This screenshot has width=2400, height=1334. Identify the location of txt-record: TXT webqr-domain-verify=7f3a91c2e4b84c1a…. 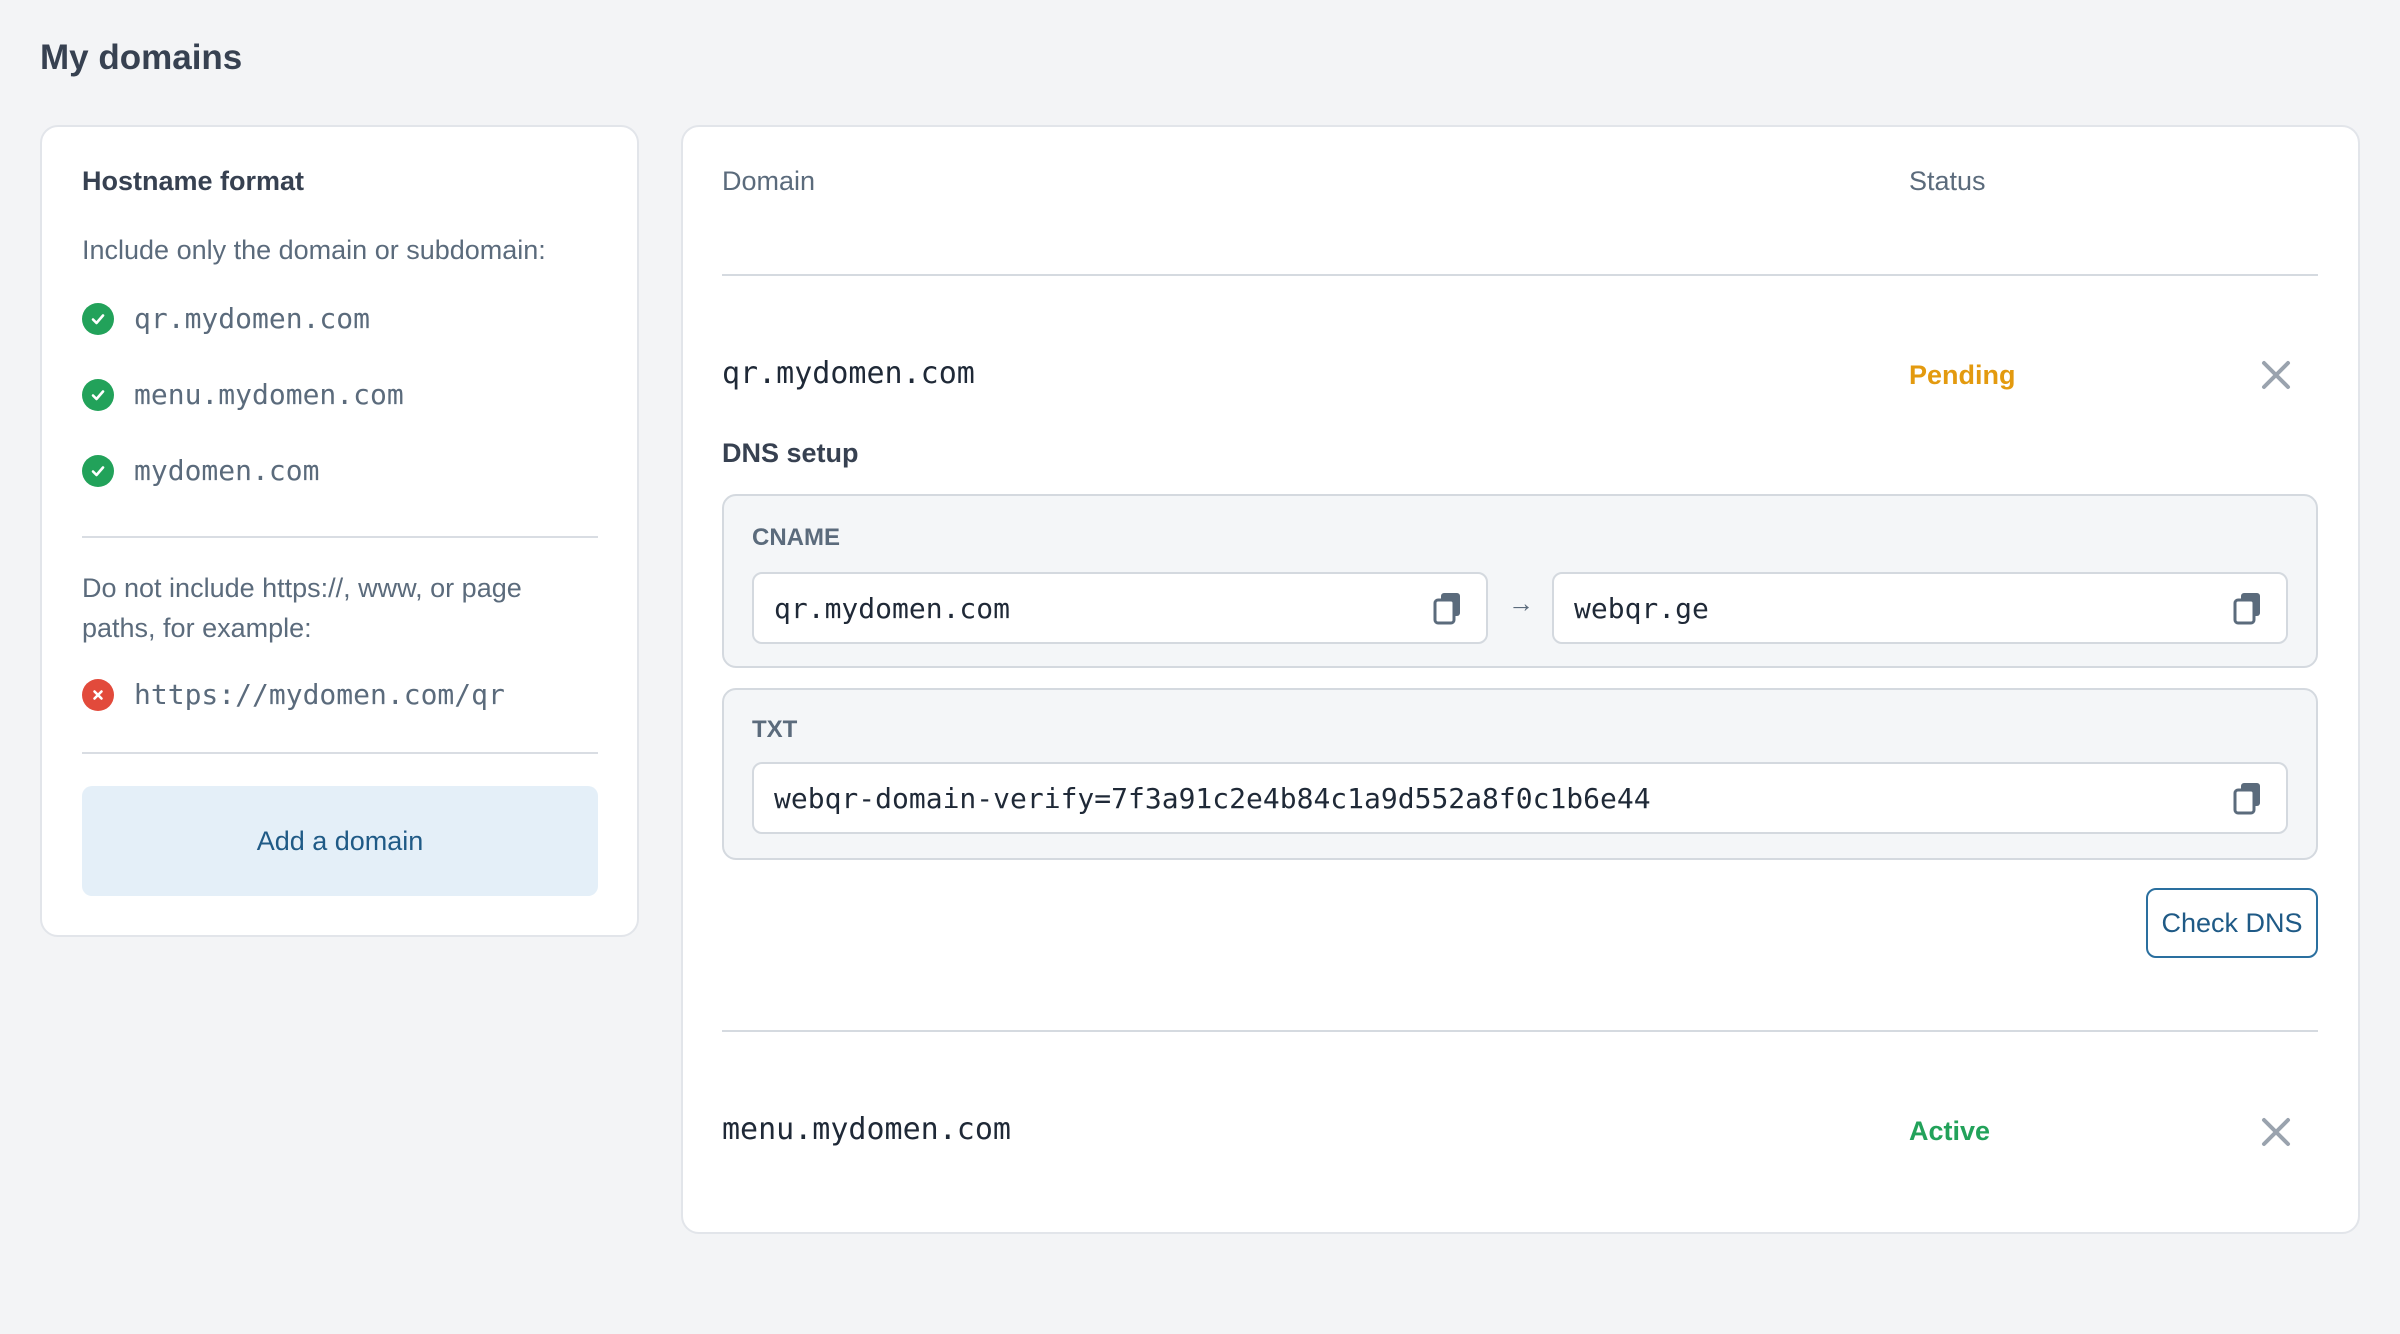
(1520, 774).